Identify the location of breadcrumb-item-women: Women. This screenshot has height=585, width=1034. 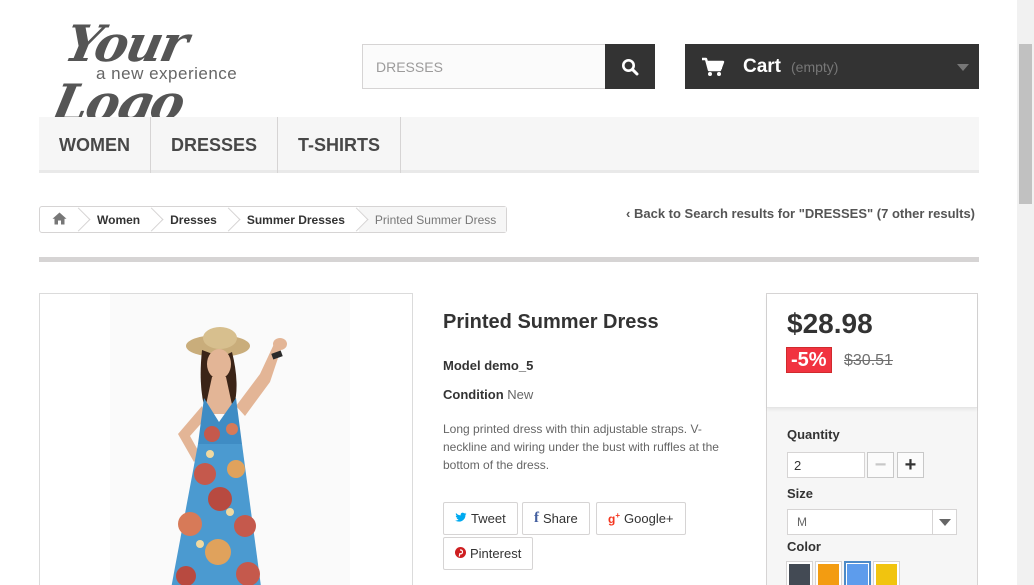
(117, 219).